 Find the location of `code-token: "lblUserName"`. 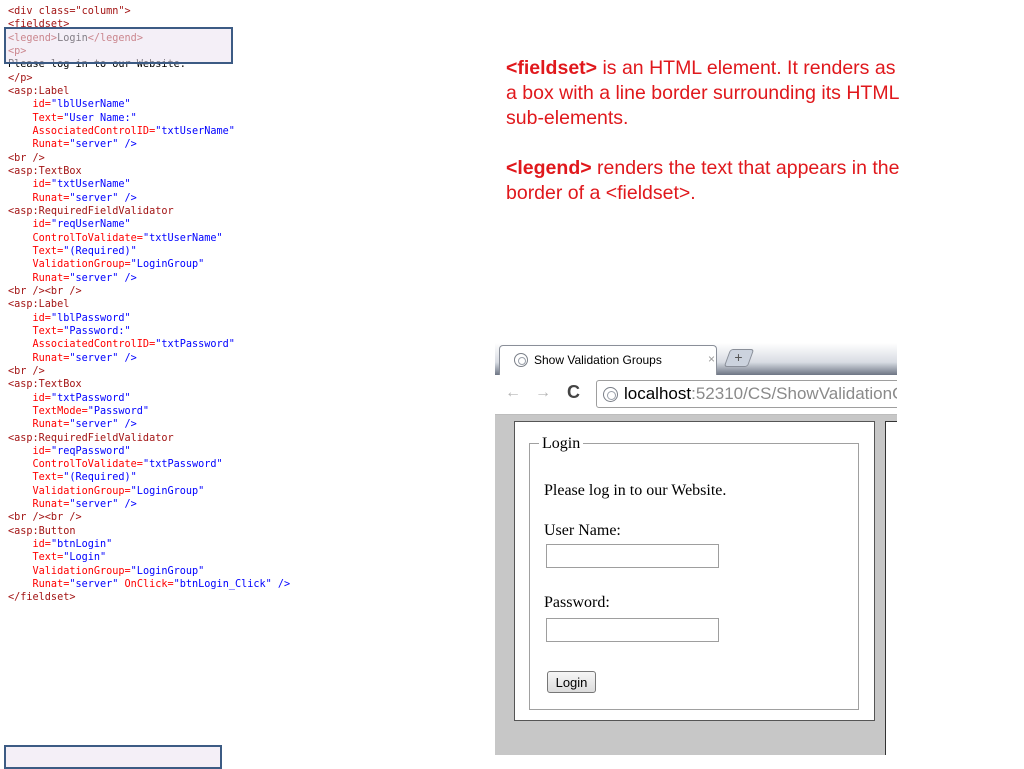

code-token: "lblUserName" is located at coordinates (90, 105).